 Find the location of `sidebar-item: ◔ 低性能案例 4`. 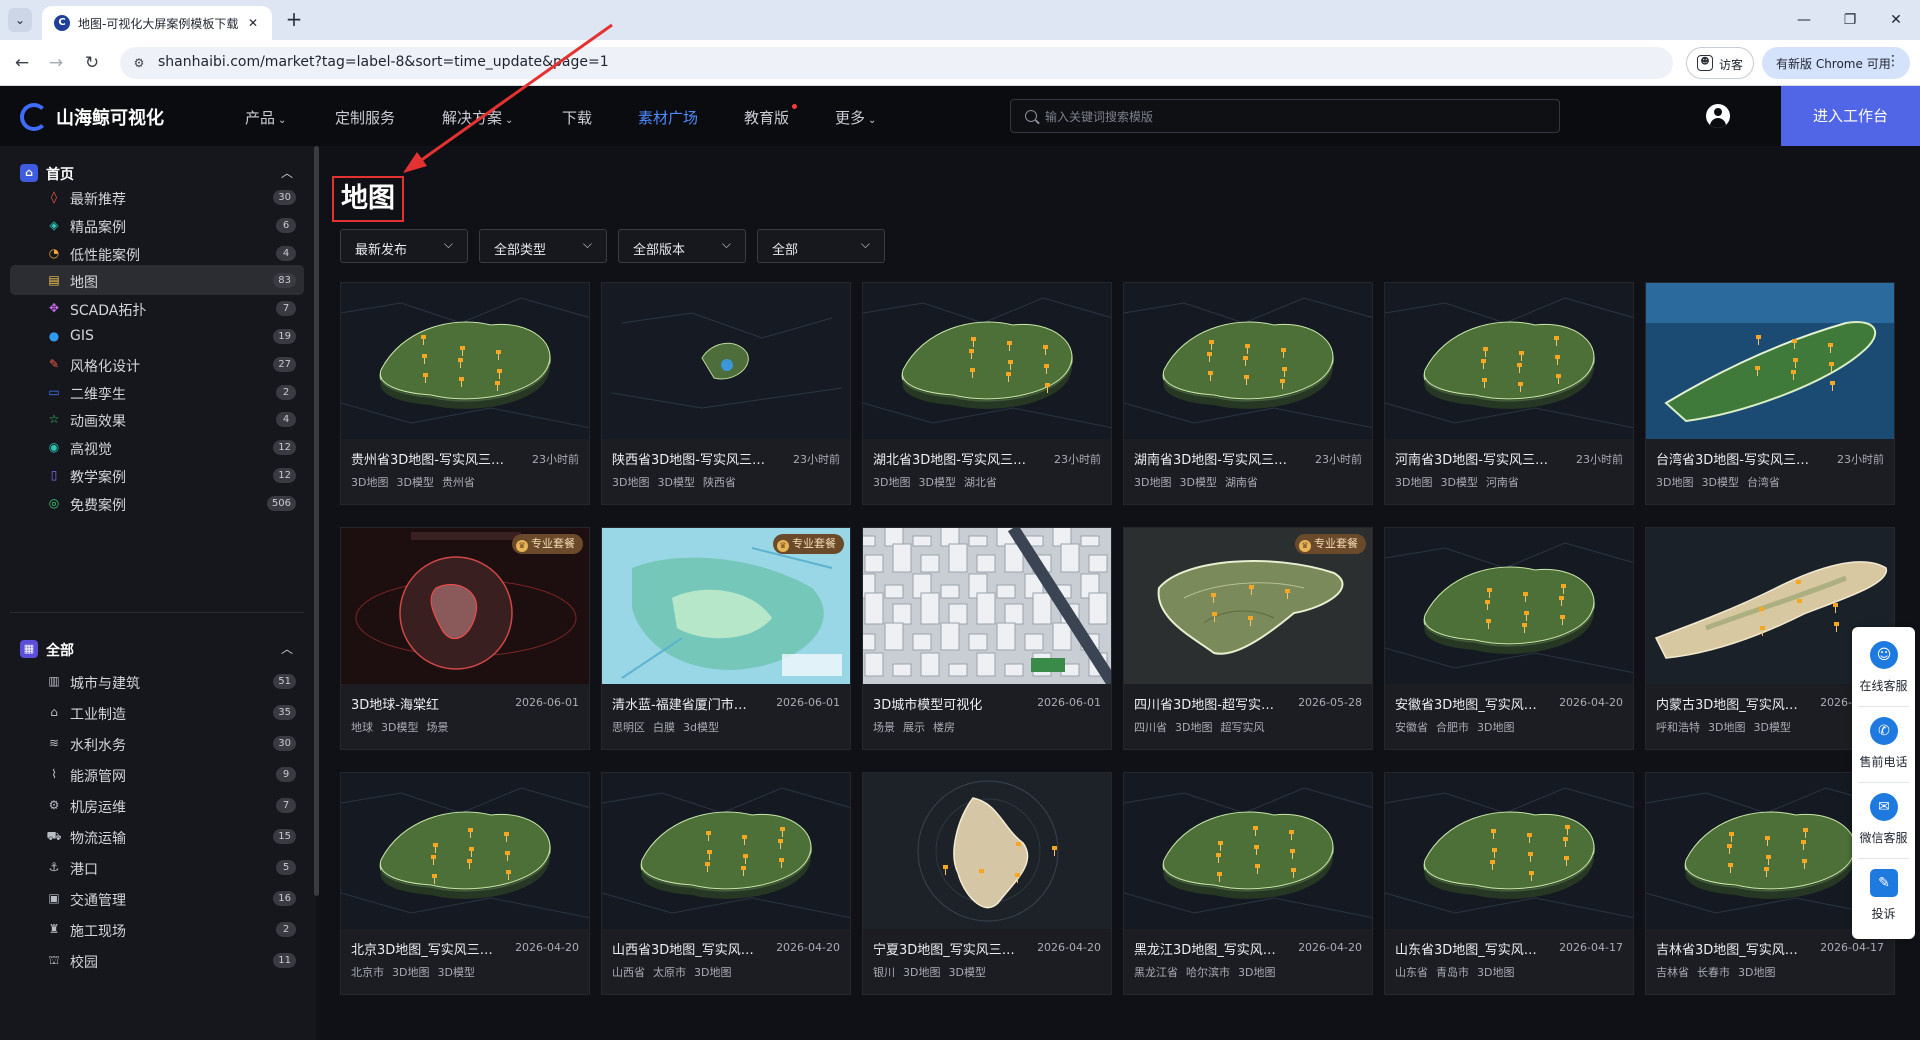

sidebar-item: ◔ 低性能案例 4 is located at coordinates (157, 253).